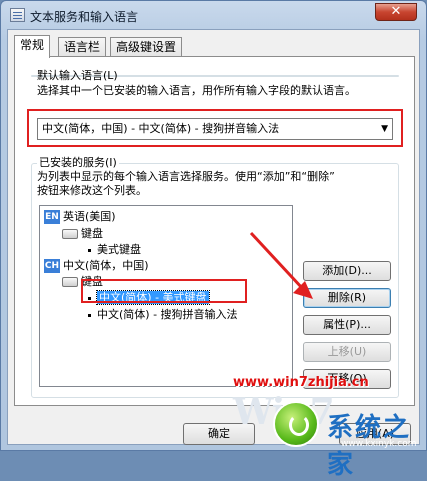 This screenshot has height=481, width=427. What do you see at coordinates (347, 352) in the screenshot?
I see `move-up-button: 上移(U)` at bounding box center [347, 352].